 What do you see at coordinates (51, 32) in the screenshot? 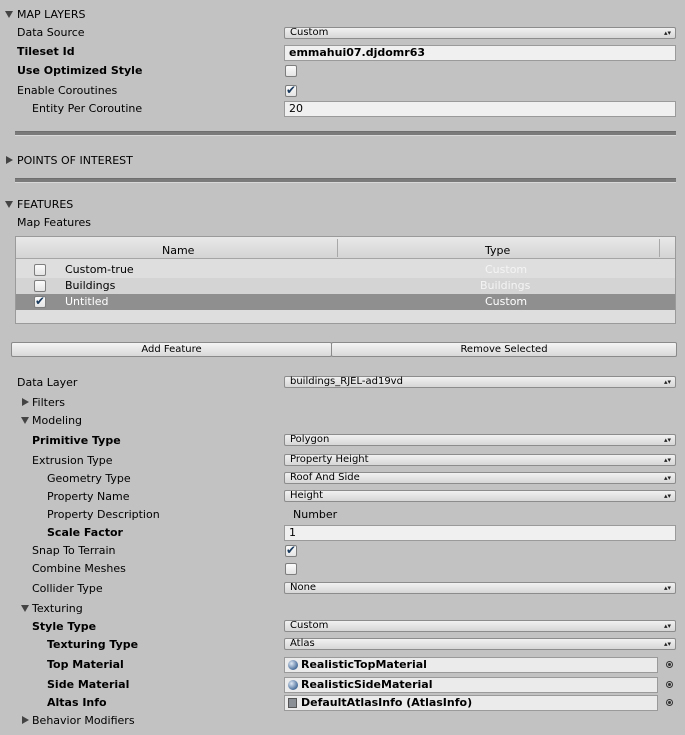
I see `data-source-label: Data Source` at bounding box center [51, 32].